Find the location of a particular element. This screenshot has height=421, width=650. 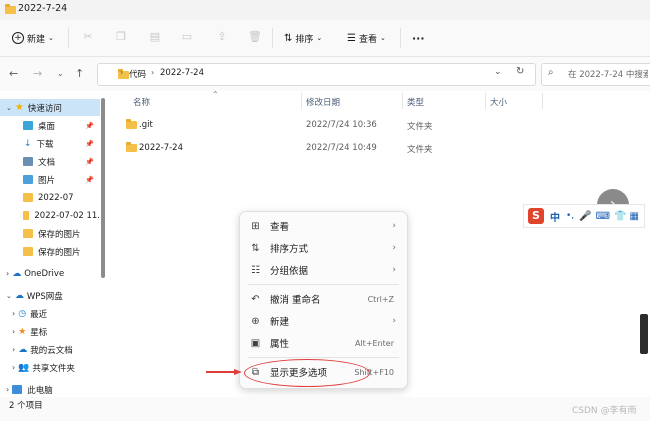

recent-chevron-icon: ⌄ is located at coordinates (60, 73).